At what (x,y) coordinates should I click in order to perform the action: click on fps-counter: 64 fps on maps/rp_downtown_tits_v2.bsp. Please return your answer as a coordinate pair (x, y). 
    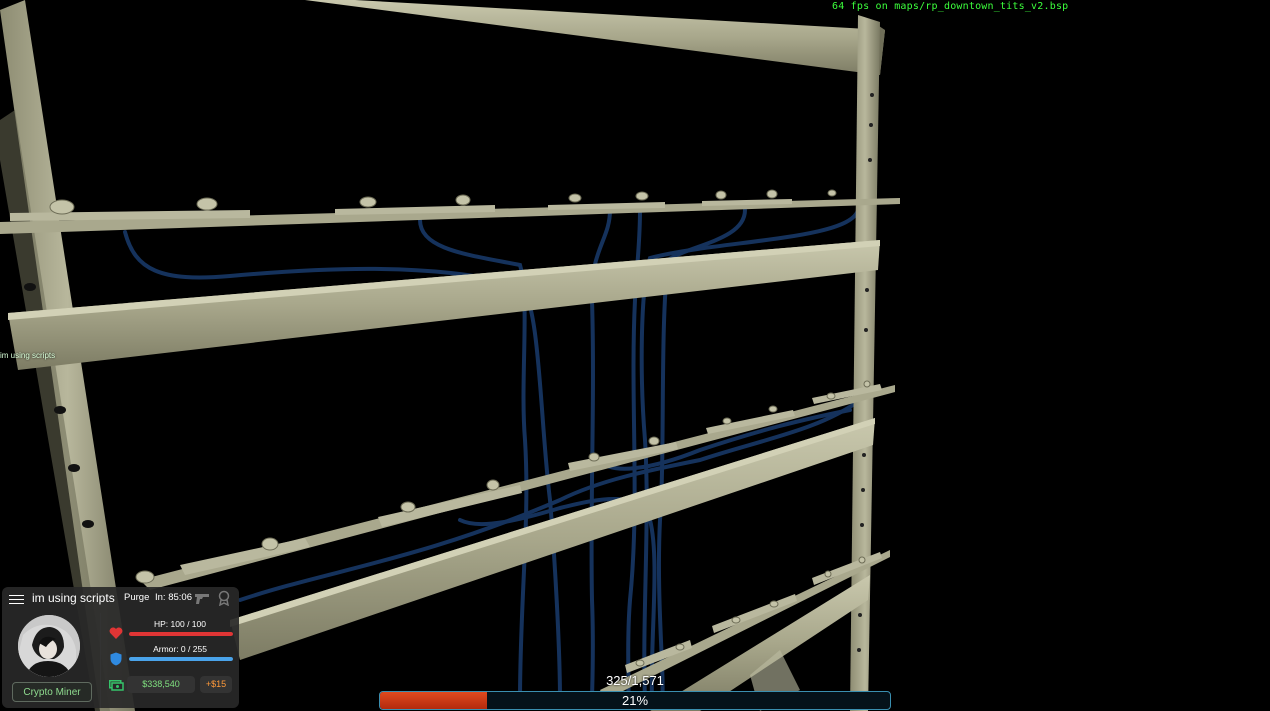
    Looking at the image, I should click on (950, 6).